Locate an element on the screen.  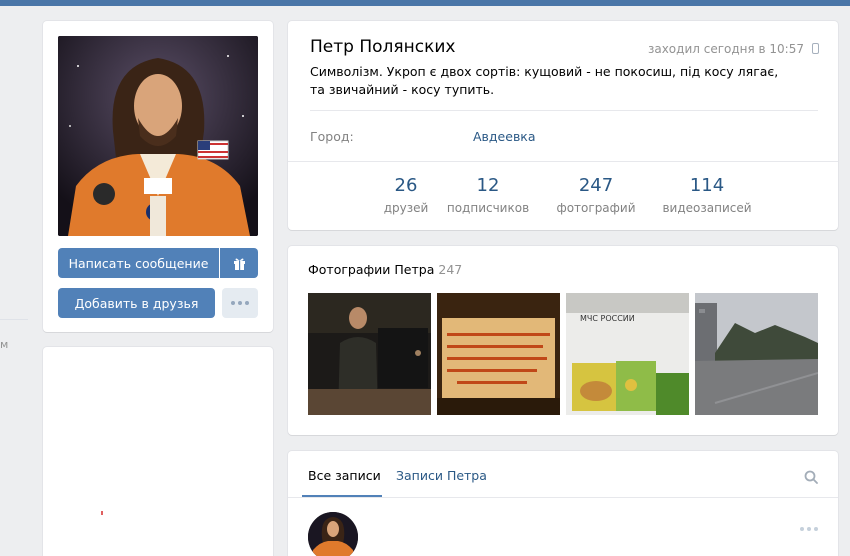
profile-more-button is located at coordinates (240, 303).